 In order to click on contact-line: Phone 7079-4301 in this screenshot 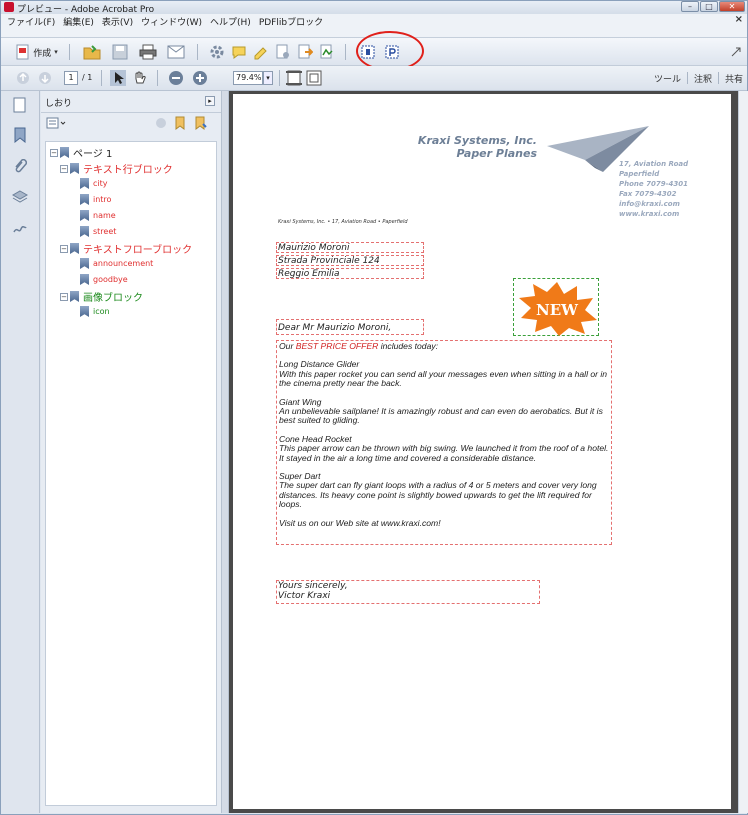, I will do `click(653, 184)`.